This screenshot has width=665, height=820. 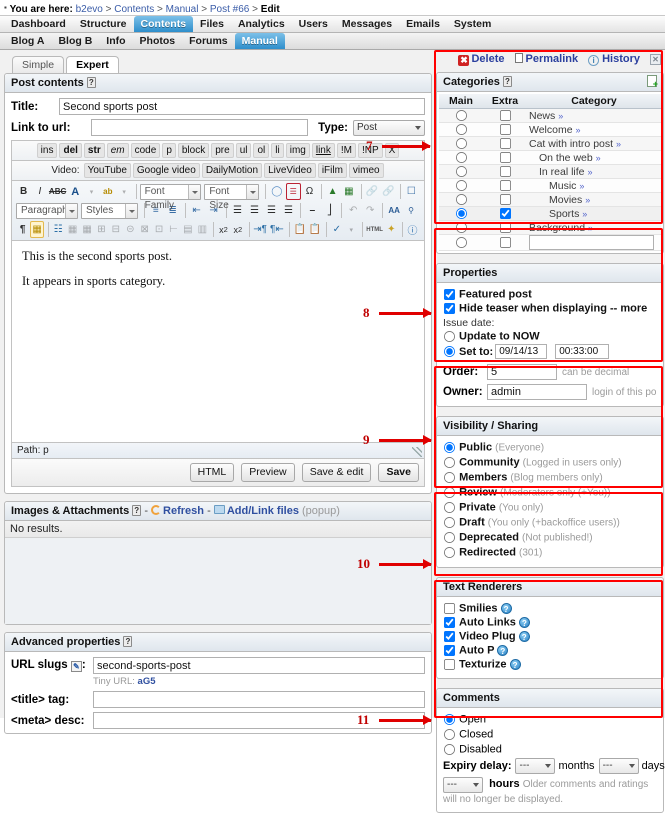 What do you see at coordinates (394, 210) in the screenshot?
I see `find-button: AA` at bounding box center [394, 210].